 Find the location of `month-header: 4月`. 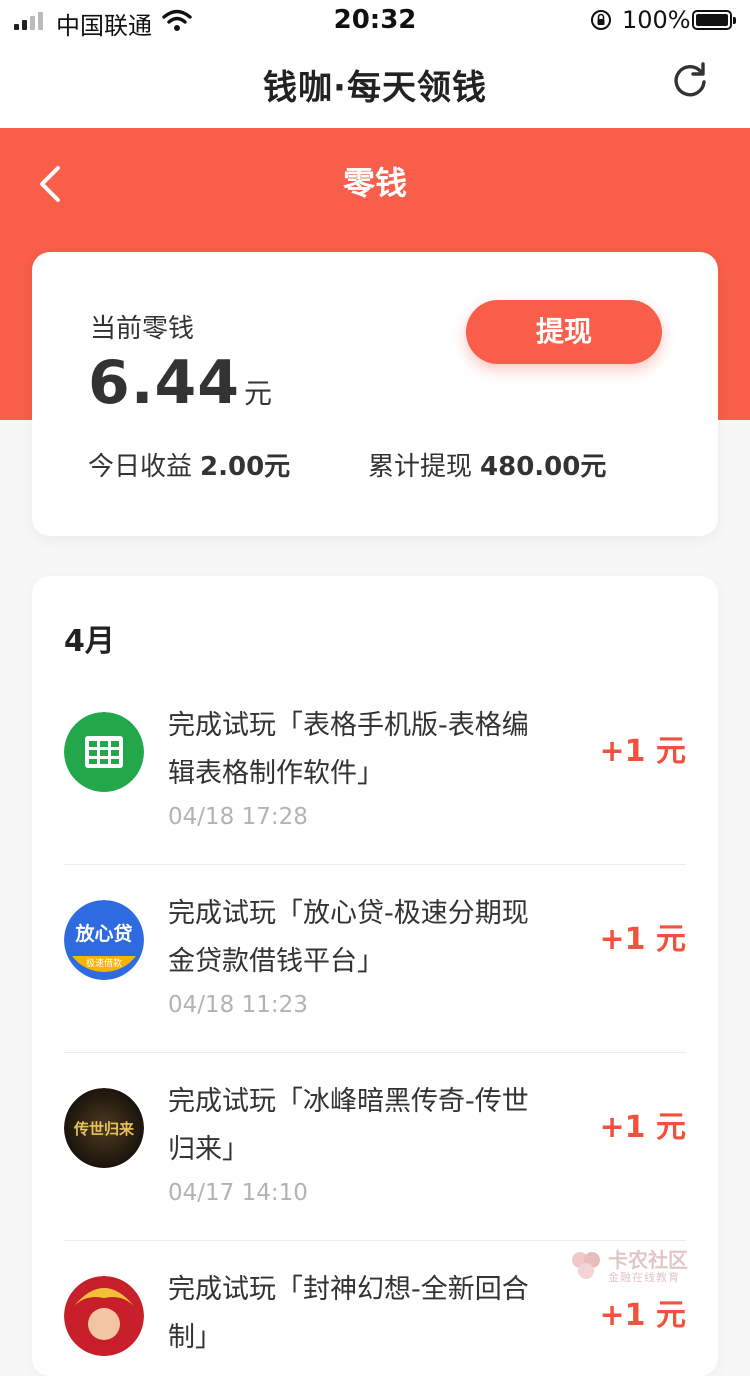

month-header: 4月 is located at coordinates (89, 641).